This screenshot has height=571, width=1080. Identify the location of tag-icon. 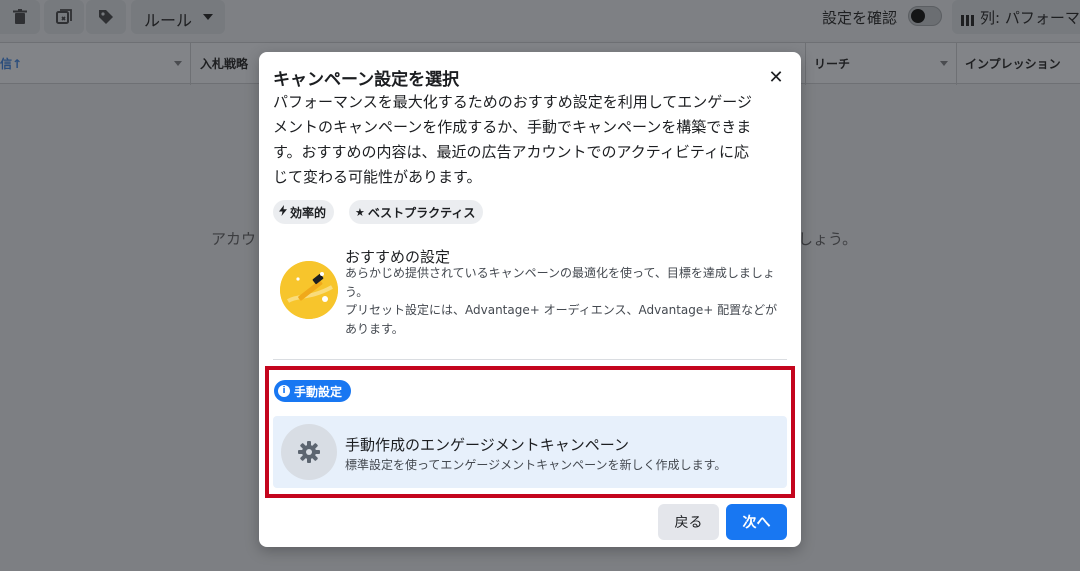
(106, 17).